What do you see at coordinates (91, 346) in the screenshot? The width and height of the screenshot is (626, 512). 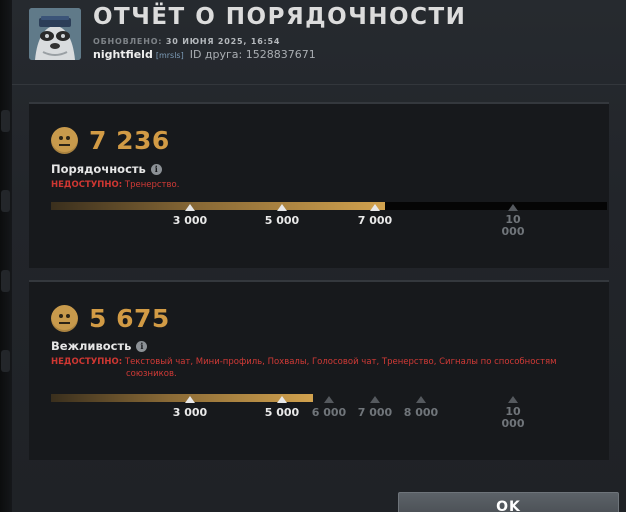 I see `behavior-label-text: Вежливость` at bounding box center [91, 346].